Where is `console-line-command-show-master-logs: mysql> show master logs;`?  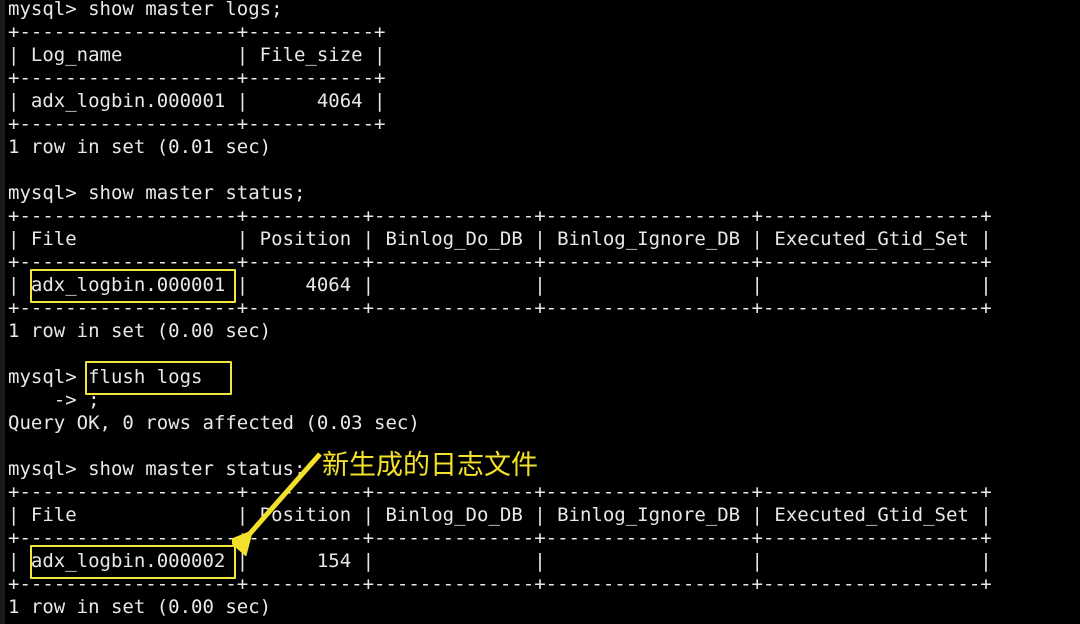 console-line-command-show-master-logs: mysql> show master logs; is located at coordinates (145, 10).